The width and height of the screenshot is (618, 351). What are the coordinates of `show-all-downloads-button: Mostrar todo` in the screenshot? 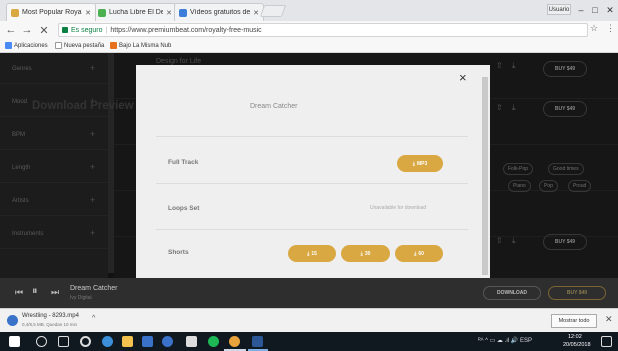 It's located at (574, 321).